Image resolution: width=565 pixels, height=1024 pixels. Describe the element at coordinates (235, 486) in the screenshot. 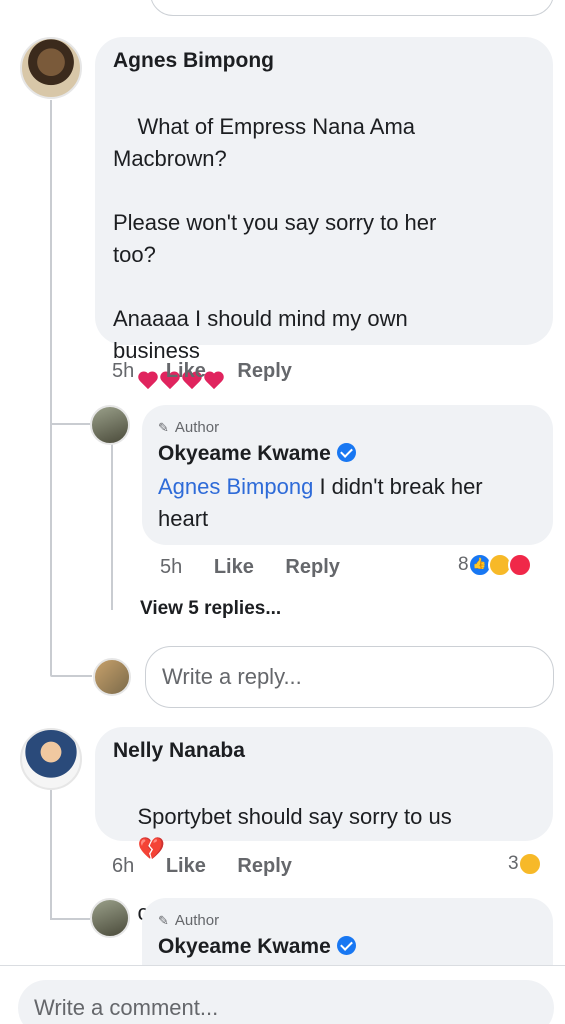

I see `mention-link: Agnes Bimpong` at that location.